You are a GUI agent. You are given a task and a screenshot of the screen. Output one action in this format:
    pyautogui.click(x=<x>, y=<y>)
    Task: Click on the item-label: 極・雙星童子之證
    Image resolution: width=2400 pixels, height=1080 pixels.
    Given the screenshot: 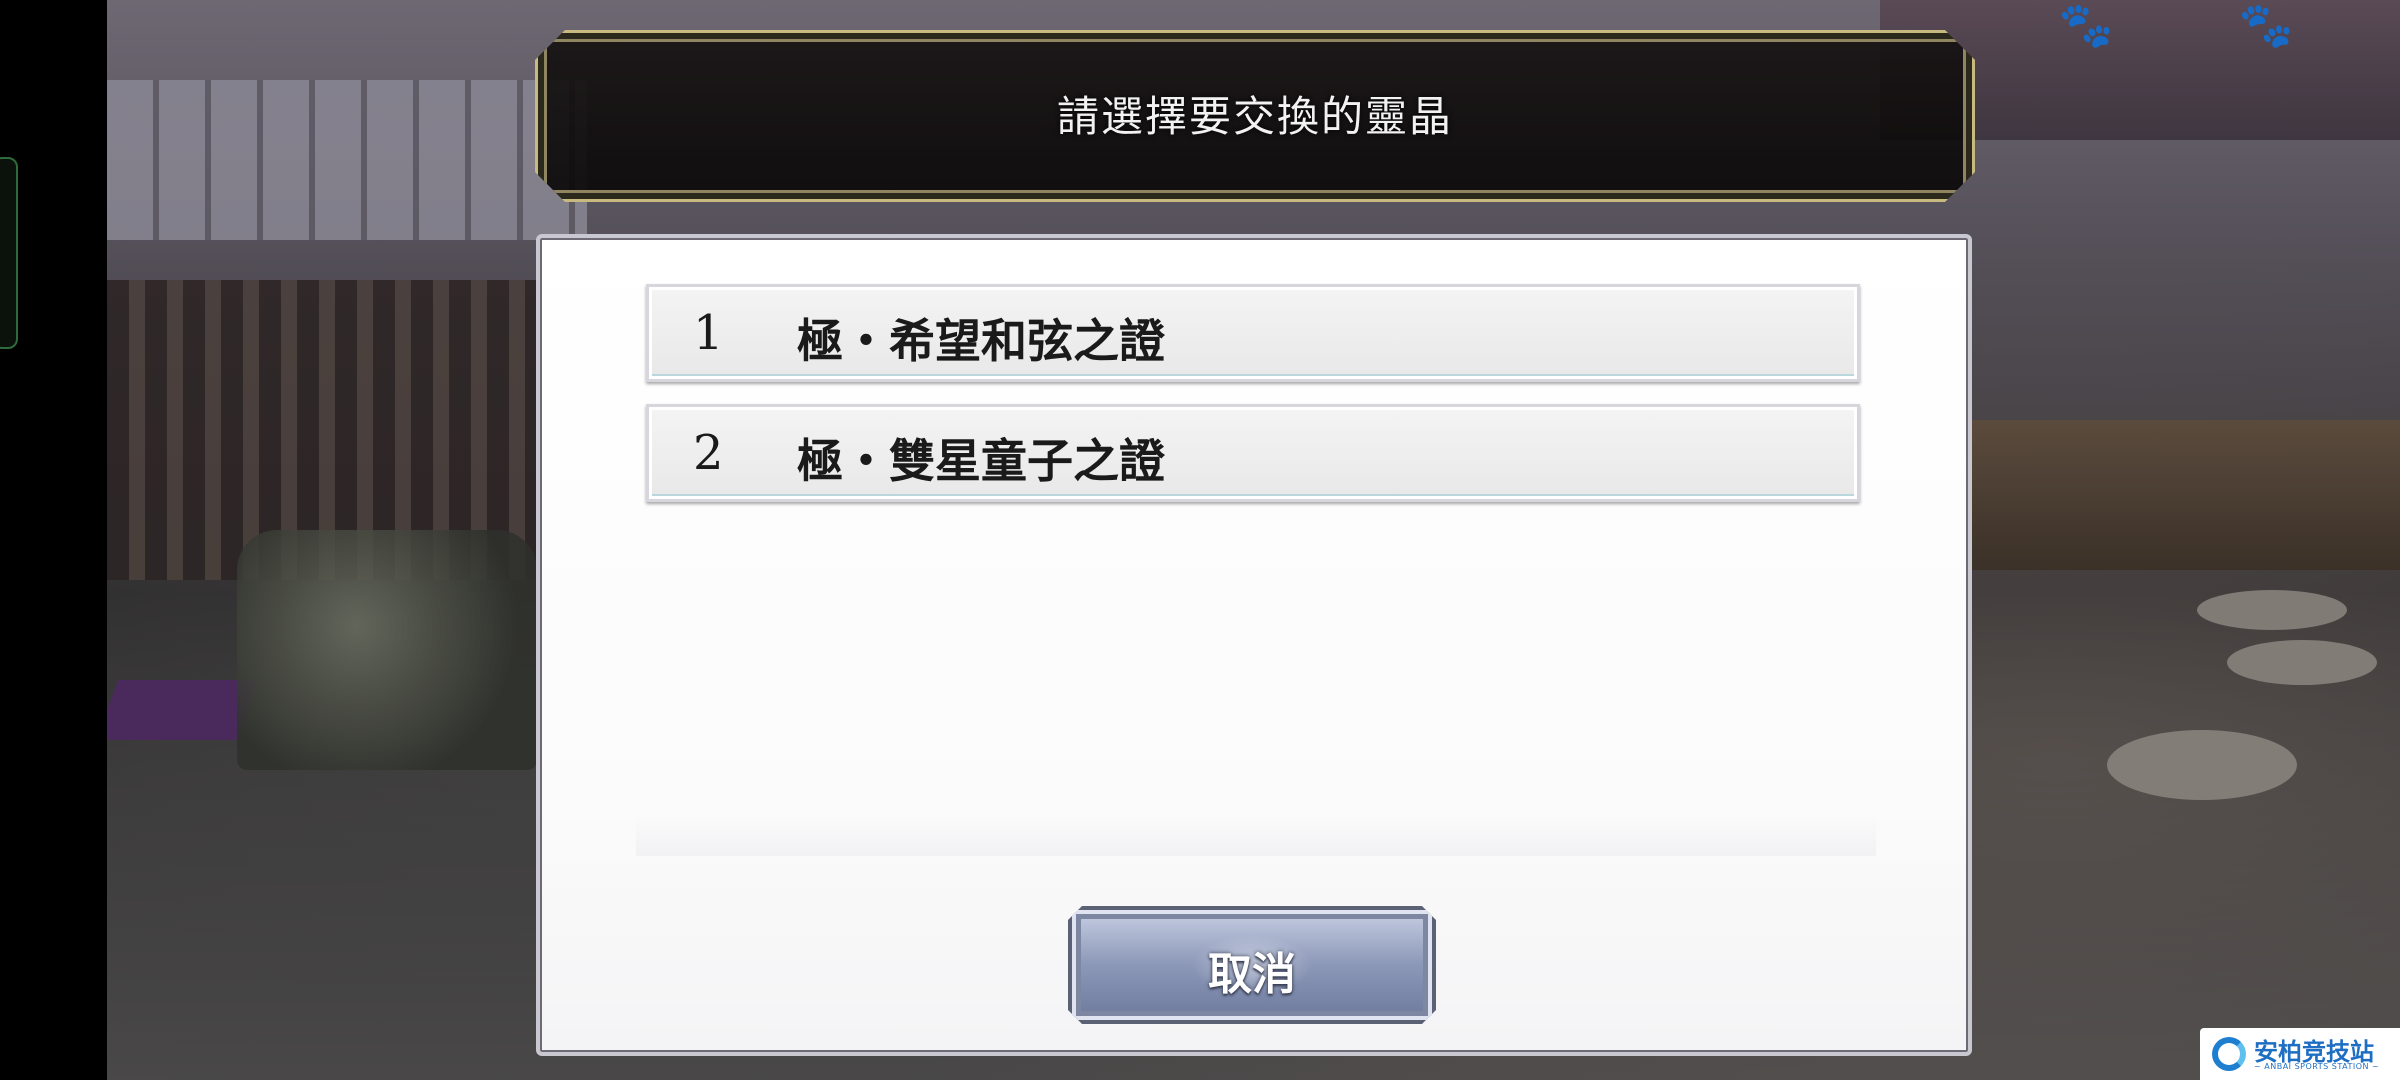 What is the action you would take?
    pyautogui.click(x=981, y=461)
    